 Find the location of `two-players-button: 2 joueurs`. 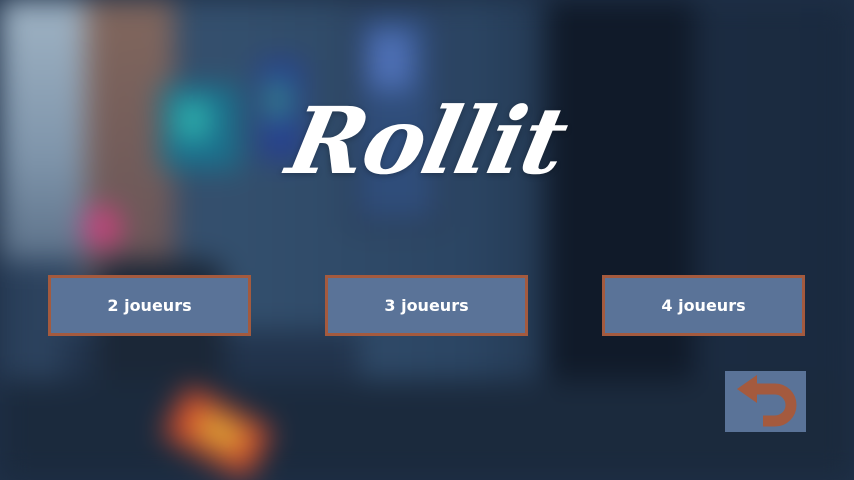

two-players-button: 2 joueurs is located at coordinates (149, 305).